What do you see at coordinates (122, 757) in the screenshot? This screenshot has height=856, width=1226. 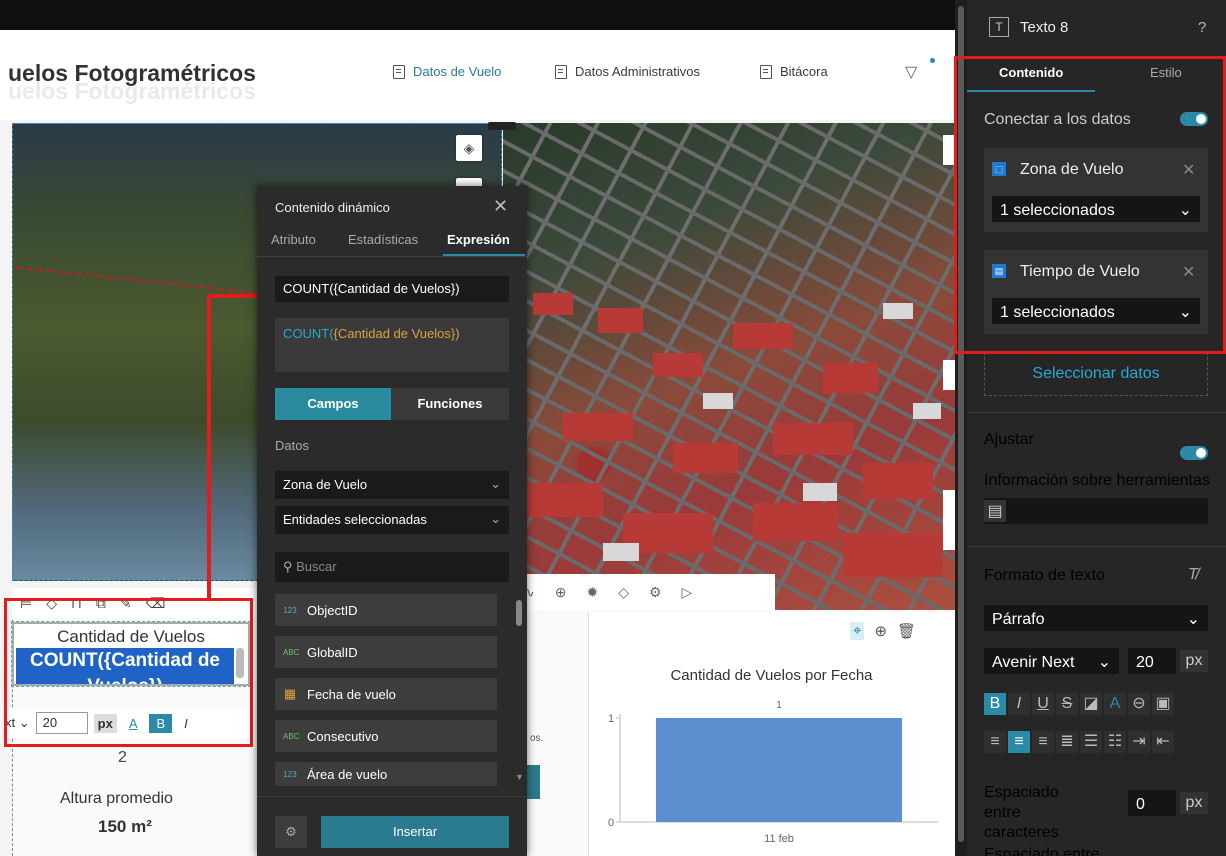 I see `kpi-value: 2` at bounding box center [122, 757].